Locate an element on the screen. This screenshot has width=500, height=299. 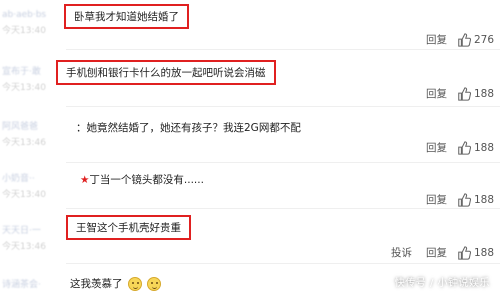
like-button: 276 is located at coordinates (475, 39).